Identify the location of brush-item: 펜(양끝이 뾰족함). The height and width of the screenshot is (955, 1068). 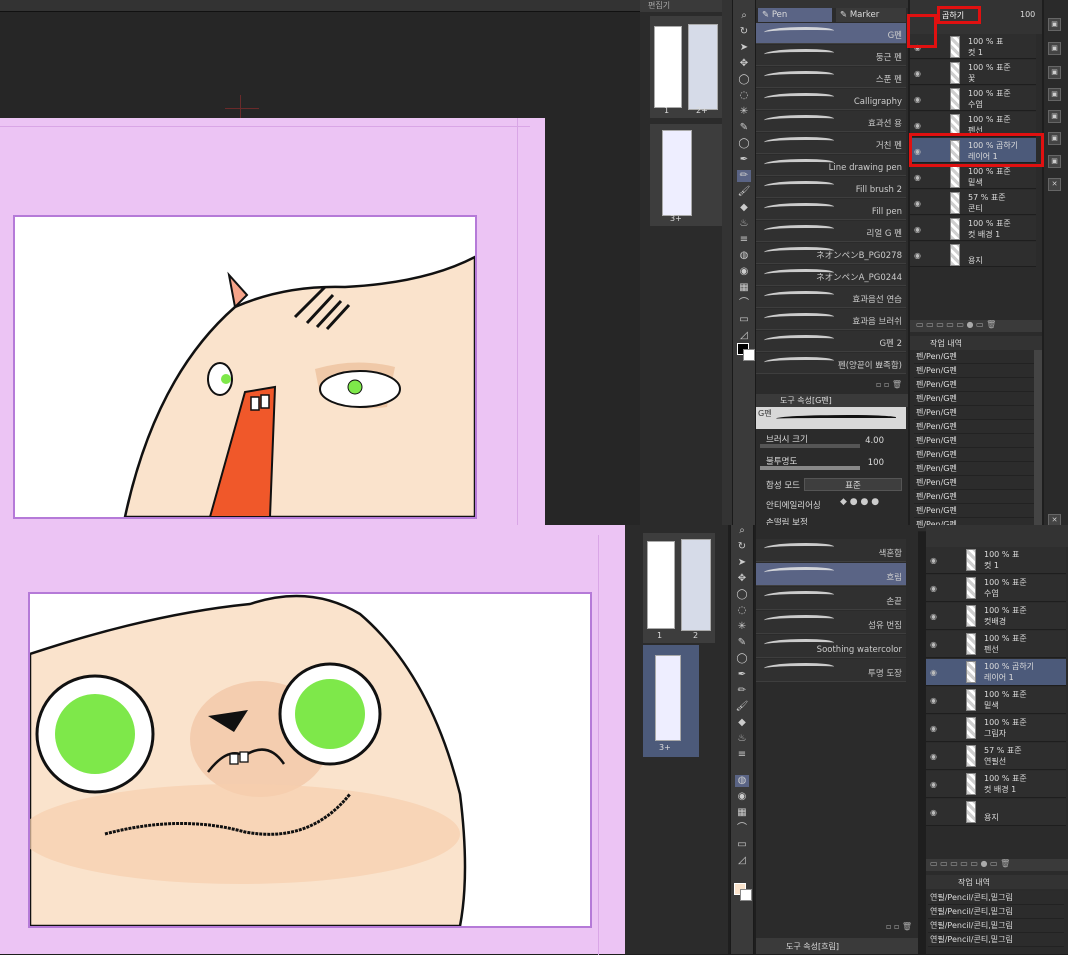
(831, 363).